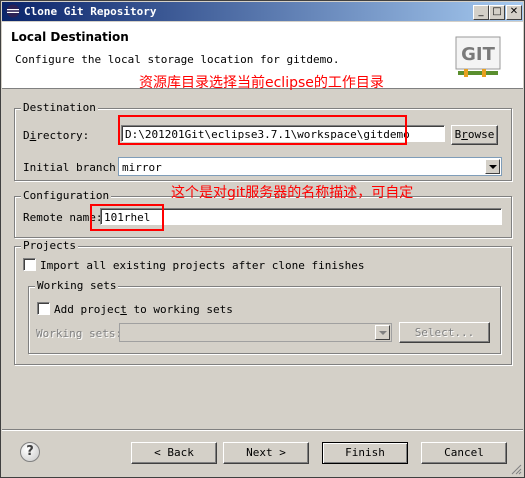 This screenshot has height=478, width=525. I want to click on eclipse-icon, so click(13, 11).